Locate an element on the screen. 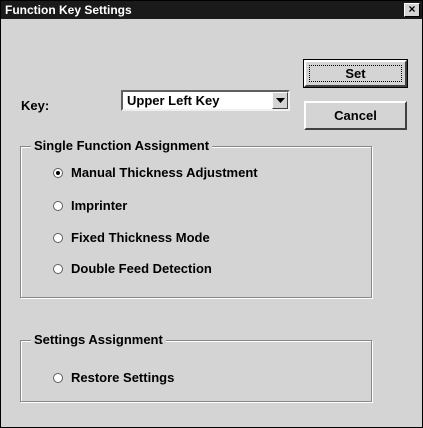  cancel-button: Cancel is located at coordinates (355, 115).